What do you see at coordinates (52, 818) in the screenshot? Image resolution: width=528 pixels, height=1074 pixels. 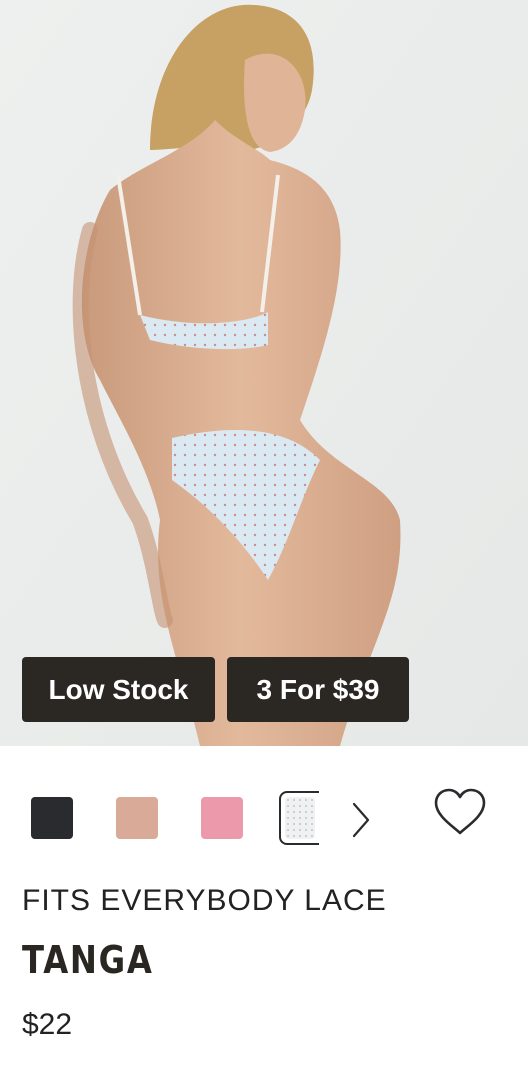 I see `swatch-black` at bounding box center [52, 818].